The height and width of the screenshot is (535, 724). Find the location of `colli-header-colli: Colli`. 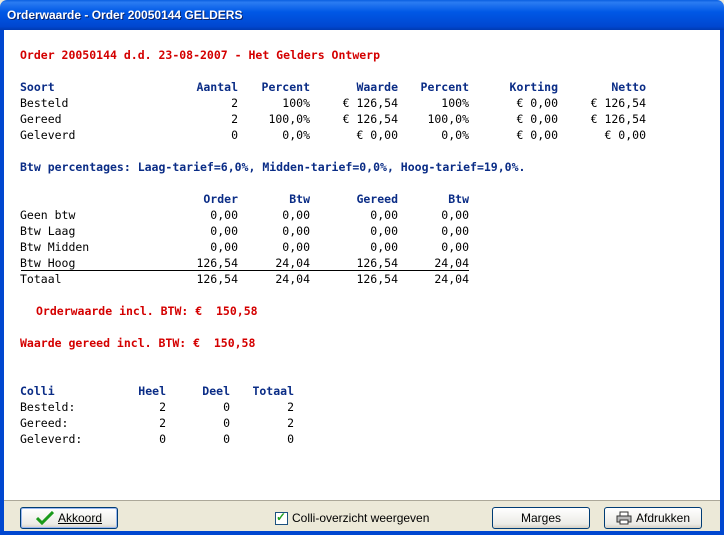

colli-header-colli: Colli is located at coordinates (37, 391).